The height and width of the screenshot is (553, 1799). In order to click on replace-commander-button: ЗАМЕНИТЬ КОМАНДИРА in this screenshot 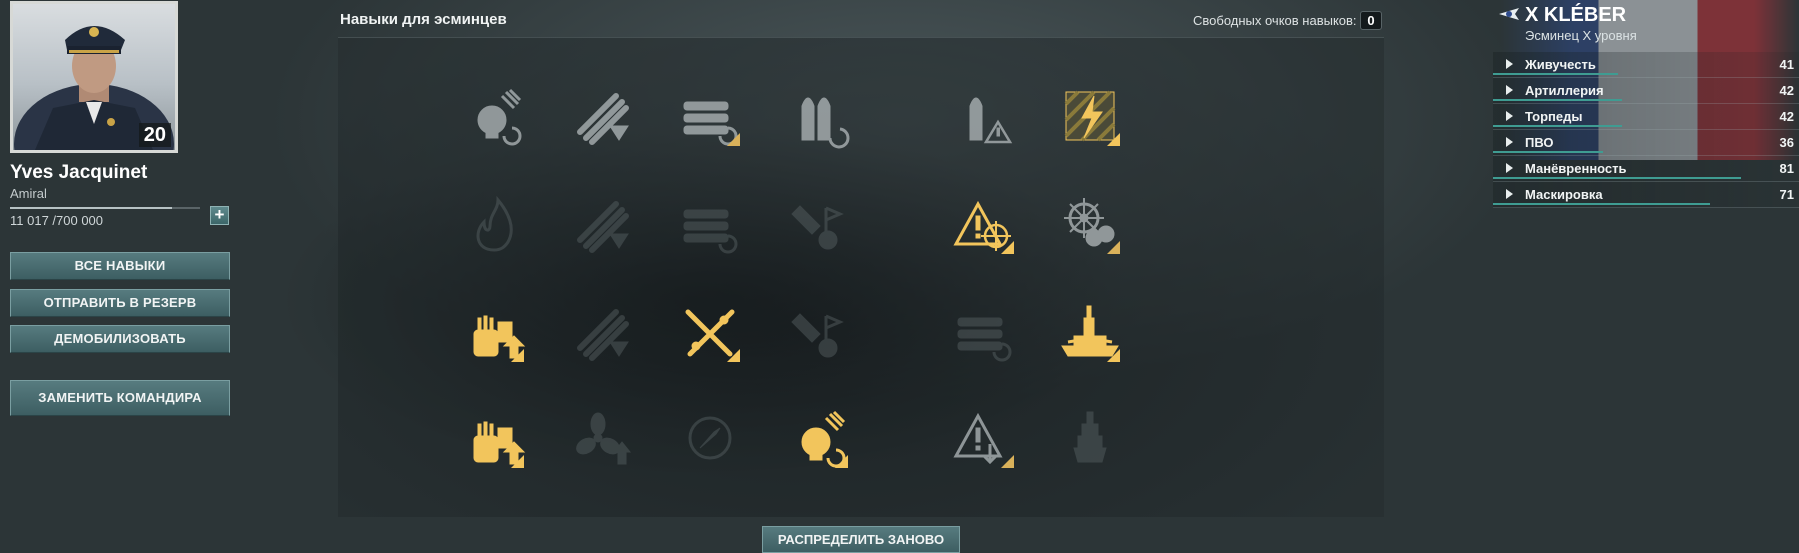, I will do `click(120, 398)`.